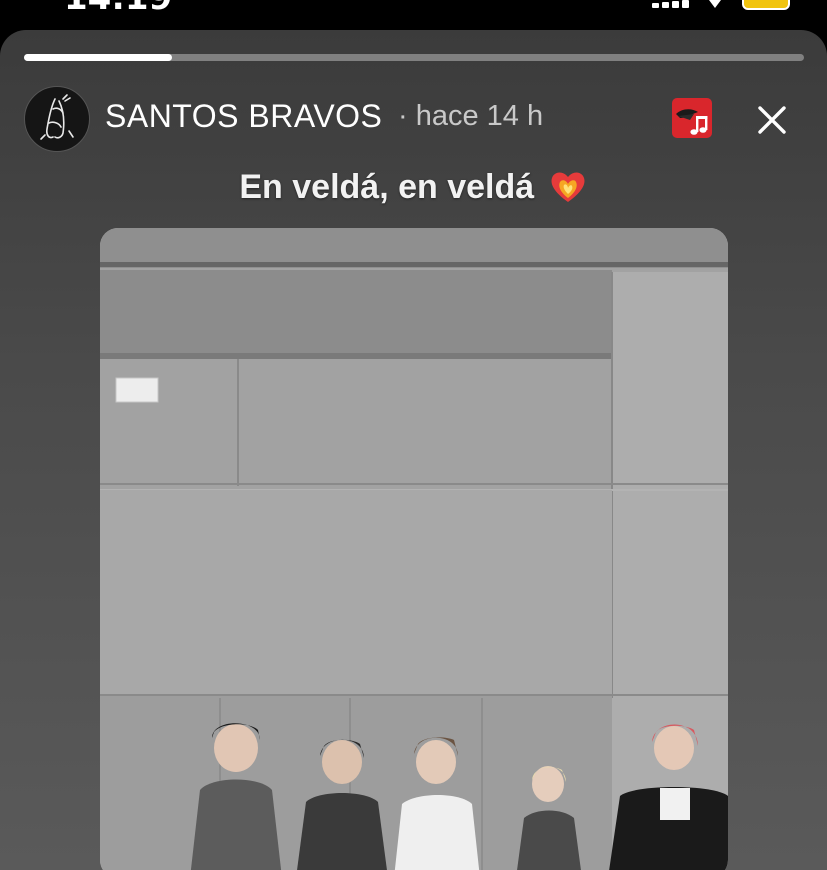  What do you see at coordinates (118, 9) in the screenshot?
I see `status-time: 14:19` at bounding box center [118, 9].